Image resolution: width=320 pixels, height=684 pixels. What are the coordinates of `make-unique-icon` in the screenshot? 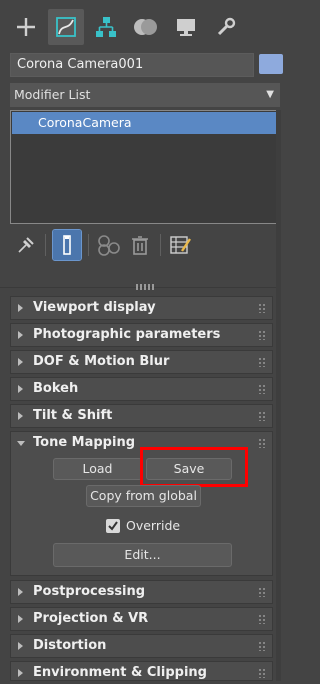 It's located at (109, 245).